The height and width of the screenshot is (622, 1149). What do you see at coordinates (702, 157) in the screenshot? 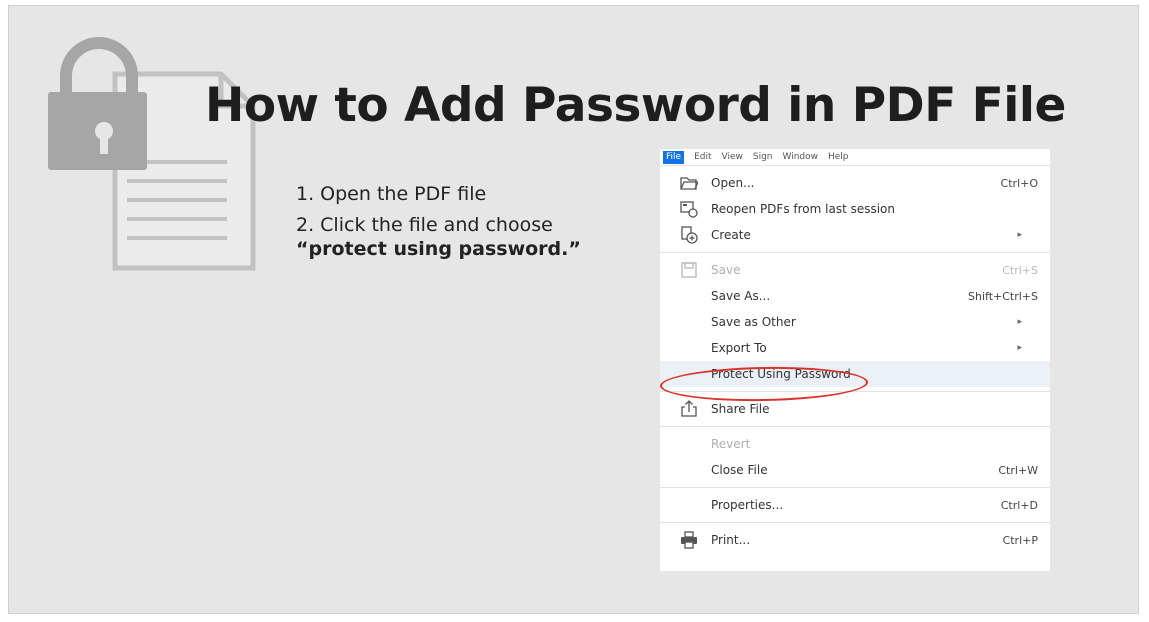
I see `menubar-edit: Edit` at bounding box center [702, 157].